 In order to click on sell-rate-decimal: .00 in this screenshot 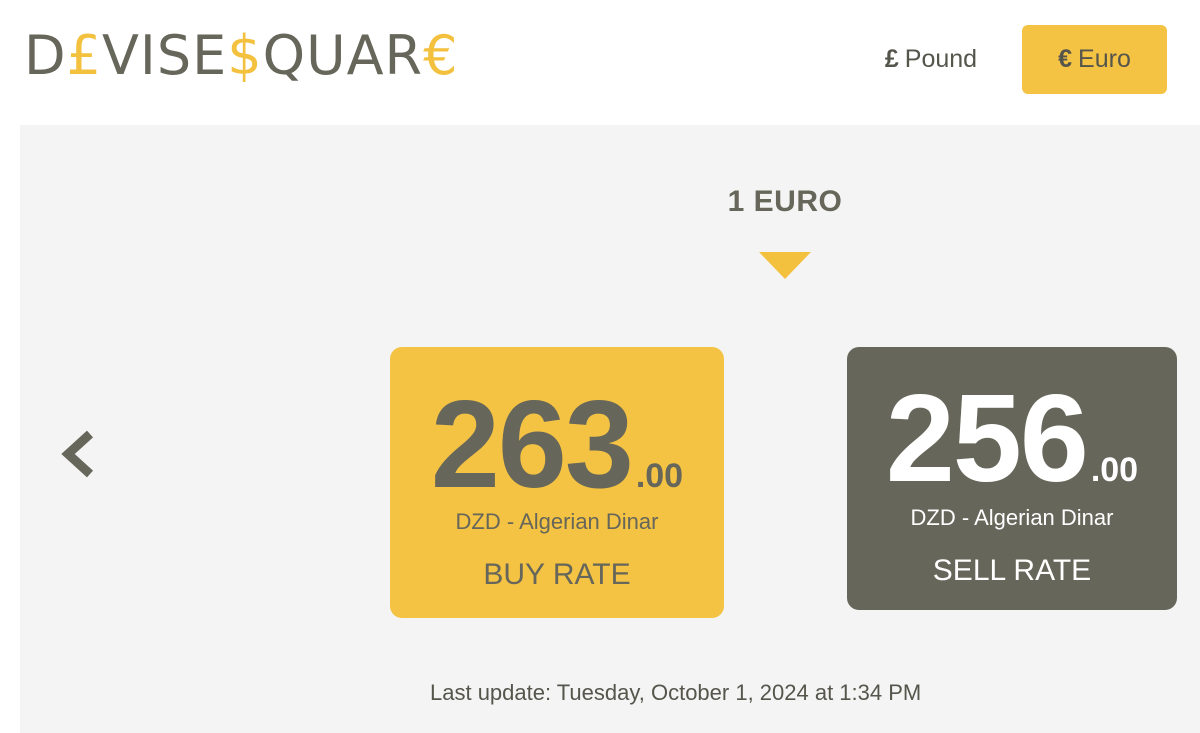, I will do `click(1114, 470)`.